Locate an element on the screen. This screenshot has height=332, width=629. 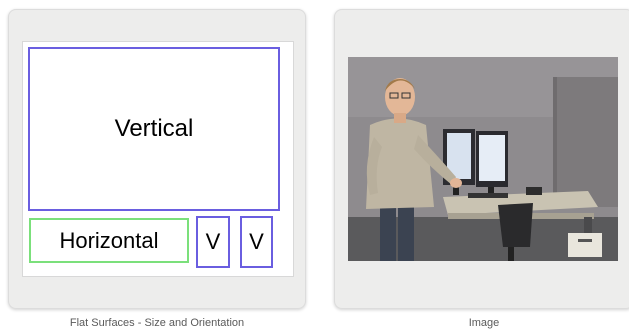
horizontal-surface-label: Horizontal is located at coordinates (109, 240).